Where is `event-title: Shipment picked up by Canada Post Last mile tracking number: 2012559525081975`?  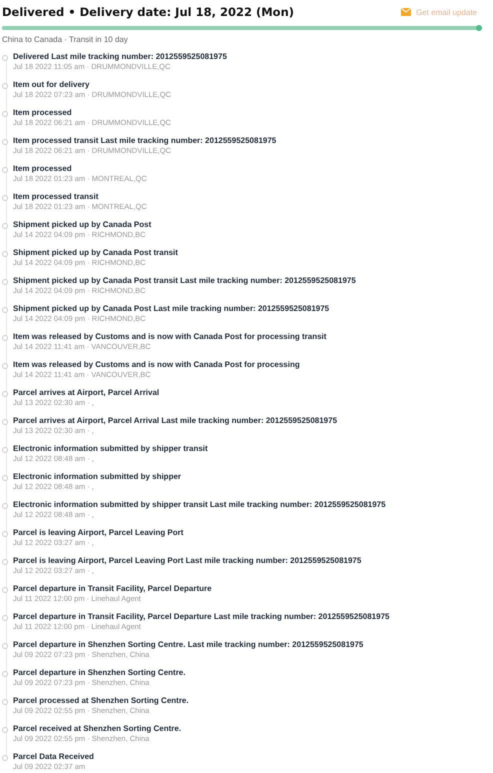
event-title: Shipment picked up by Canada Post Last mile tracking number: 2012559525081975 is located at coordinates (171, 309).